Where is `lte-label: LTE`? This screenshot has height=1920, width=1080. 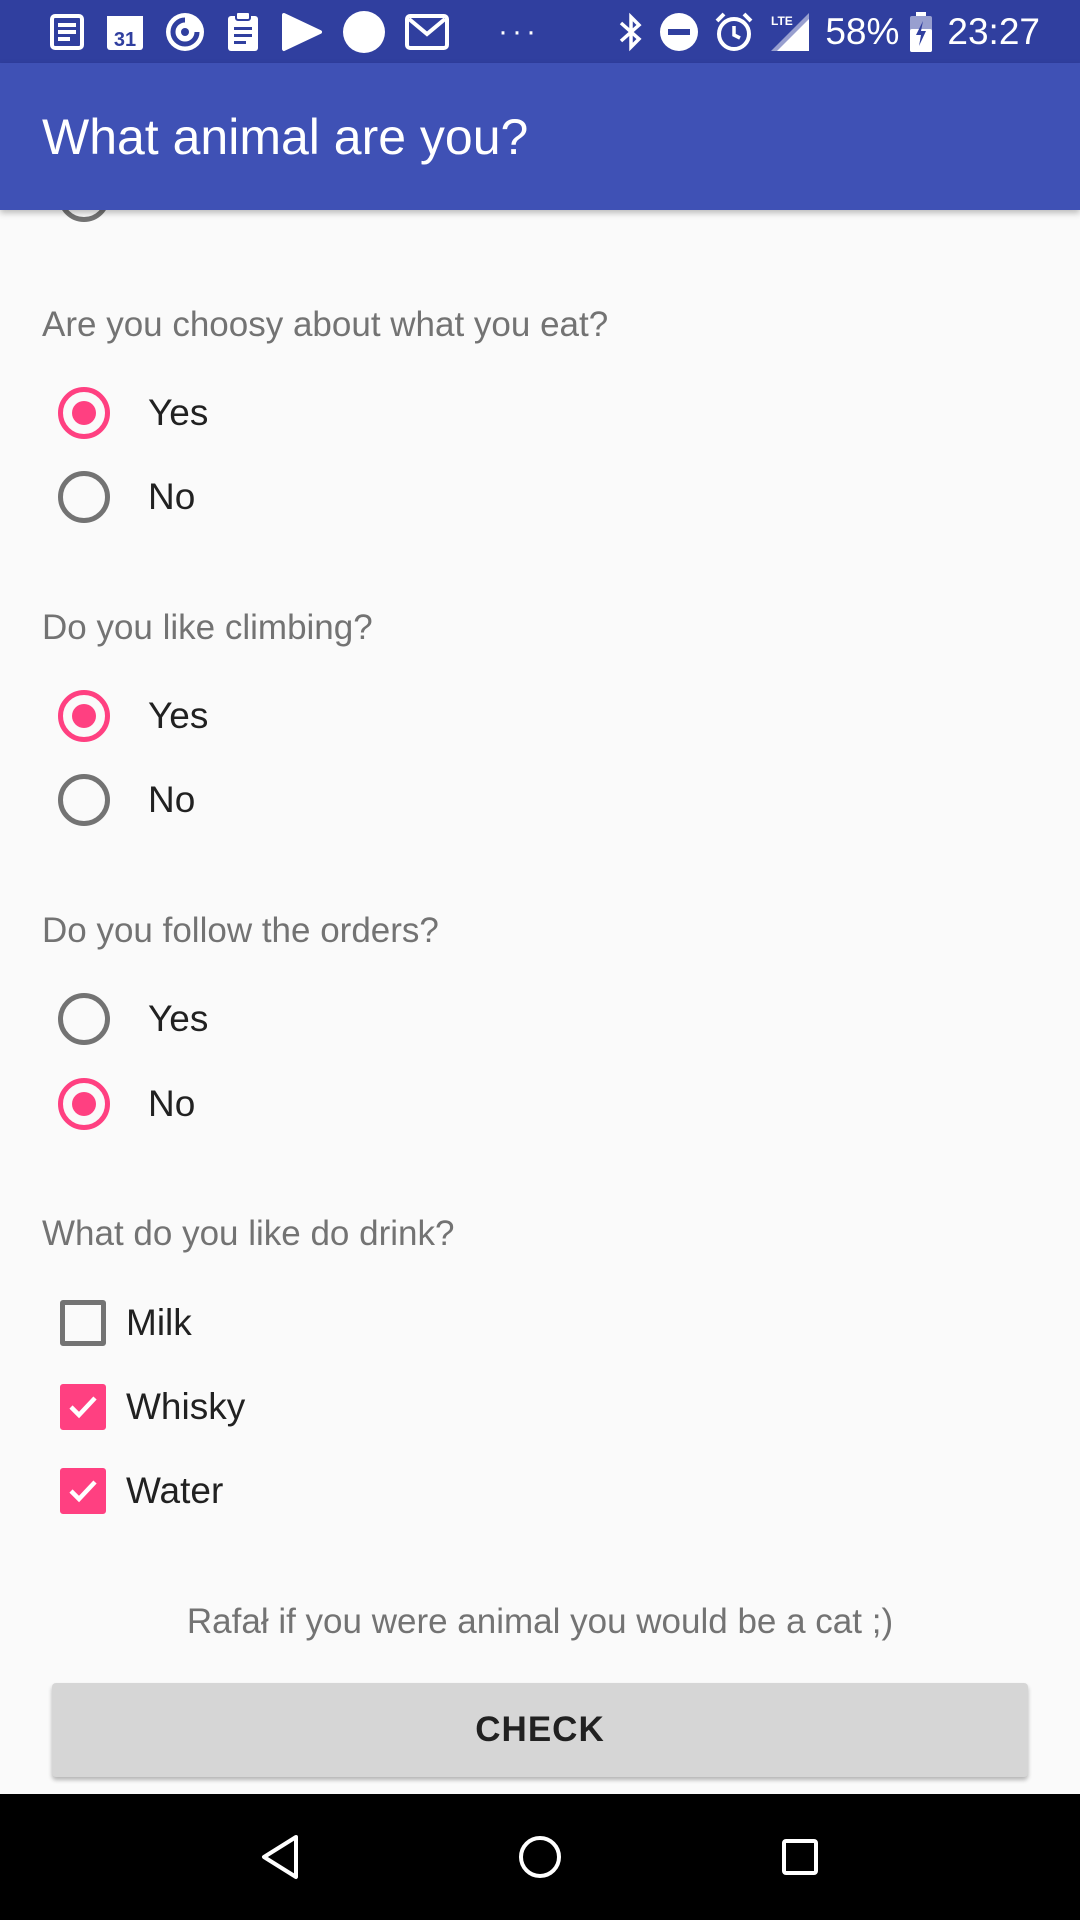
lte-label: LTE is located at coordinates (782, 21).